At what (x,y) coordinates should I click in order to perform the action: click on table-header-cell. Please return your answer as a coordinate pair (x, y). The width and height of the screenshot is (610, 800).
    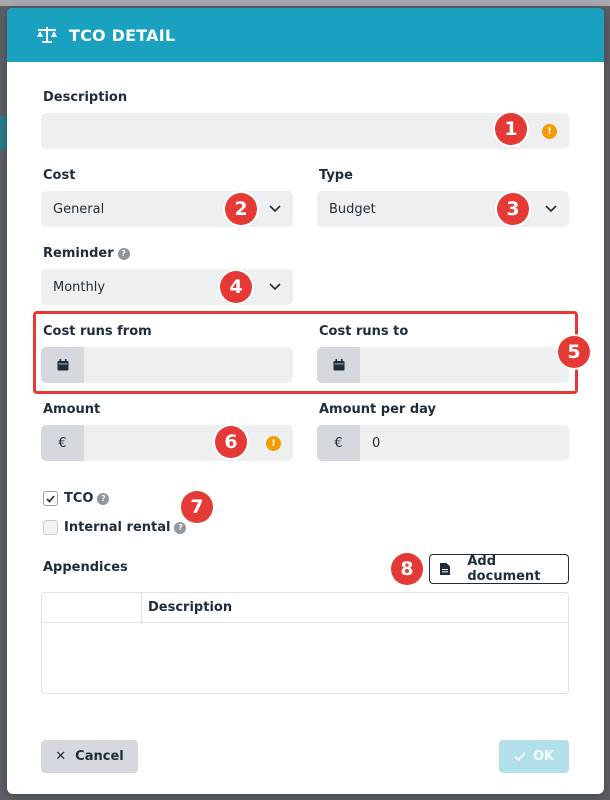
    Looking at the image, I should click on (92, 607).